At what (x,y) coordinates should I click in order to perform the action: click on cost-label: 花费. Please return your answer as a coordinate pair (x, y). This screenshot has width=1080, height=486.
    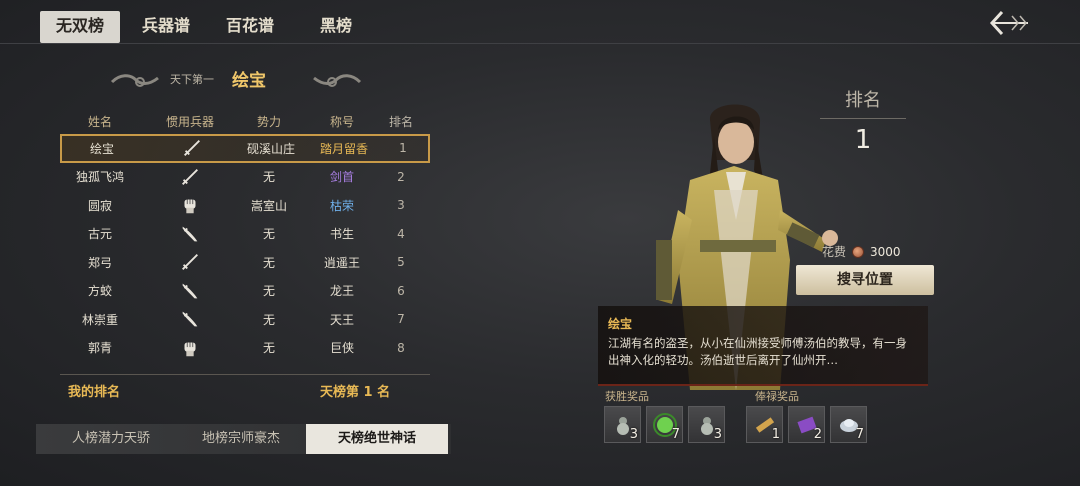
    Looking at the image, I should click on (834, 252).